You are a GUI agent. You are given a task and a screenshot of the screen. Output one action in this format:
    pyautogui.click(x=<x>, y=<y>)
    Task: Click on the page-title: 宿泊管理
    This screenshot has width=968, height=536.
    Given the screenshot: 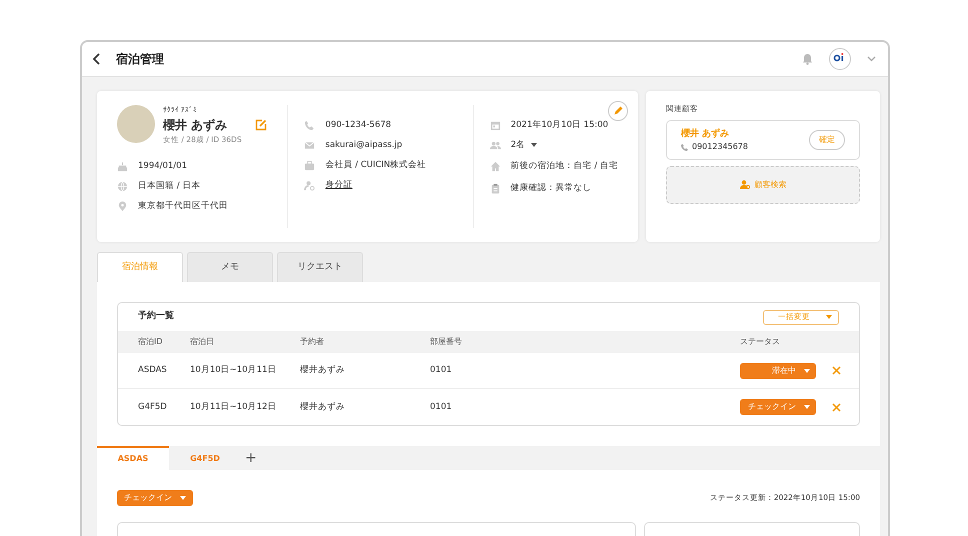 What is the action you would take?
    pyautogui.click(x=140, y=59)
    